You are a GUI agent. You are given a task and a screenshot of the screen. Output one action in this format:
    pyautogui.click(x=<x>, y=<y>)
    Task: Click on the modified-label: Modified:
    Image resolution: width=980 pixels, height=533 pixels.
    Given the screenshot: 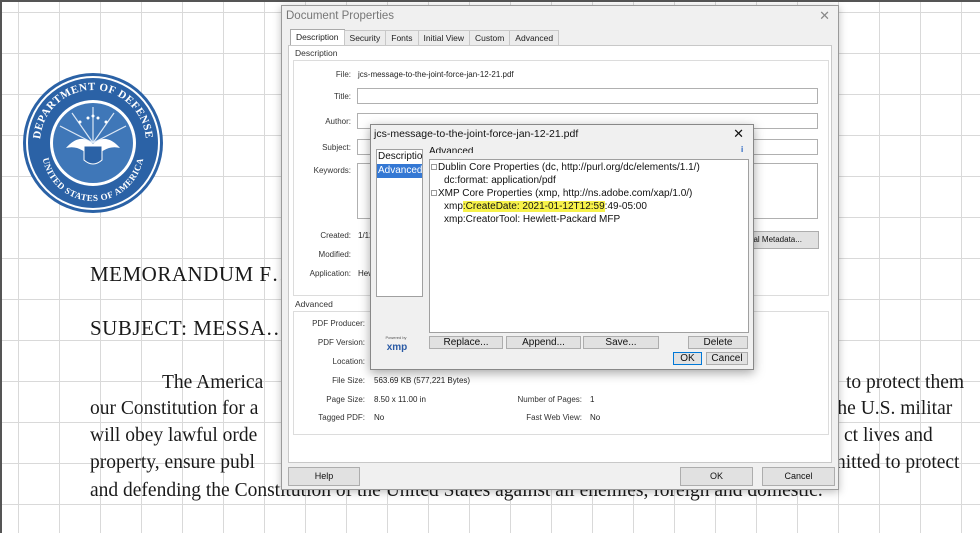 What is the action you would take?
    pyautogui.click(x=334, y=254)
    